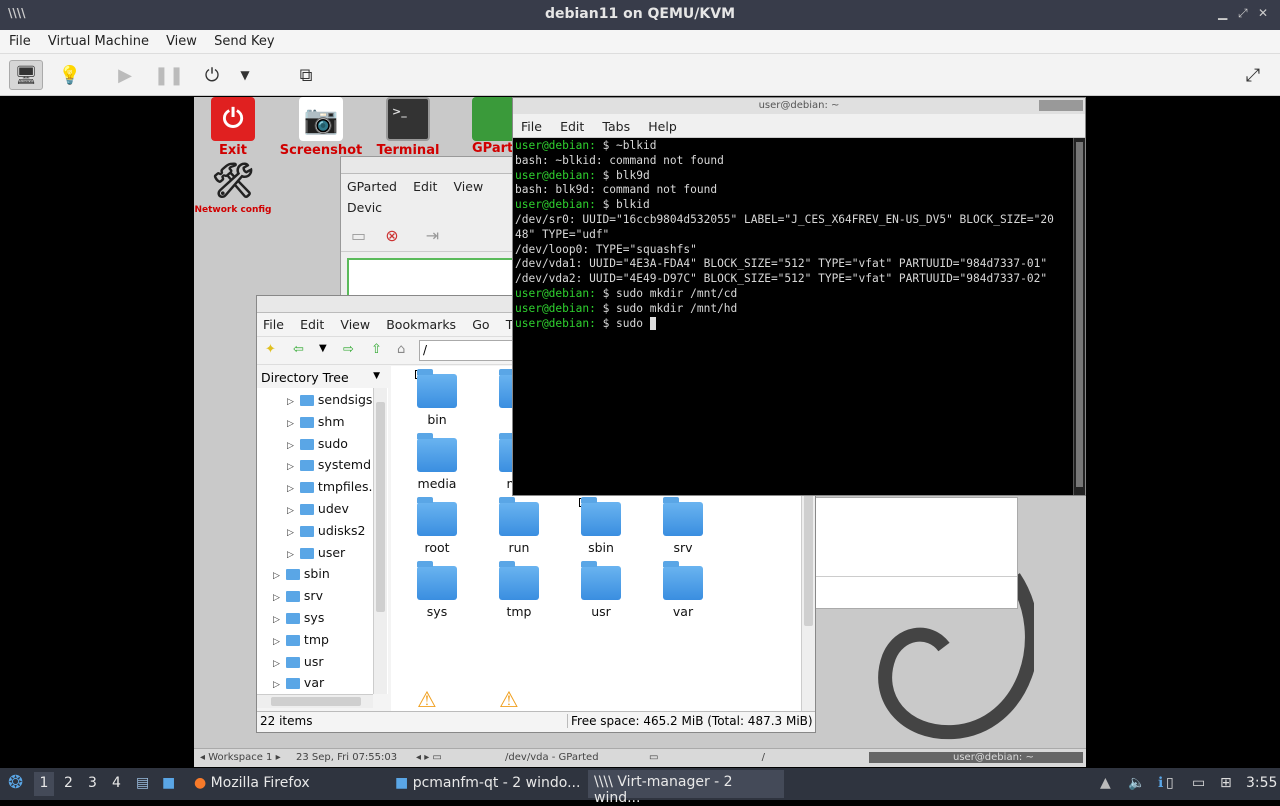 The image size is (1280, 806). I want to click on resize-icon: ⇥, so click(432, 235).